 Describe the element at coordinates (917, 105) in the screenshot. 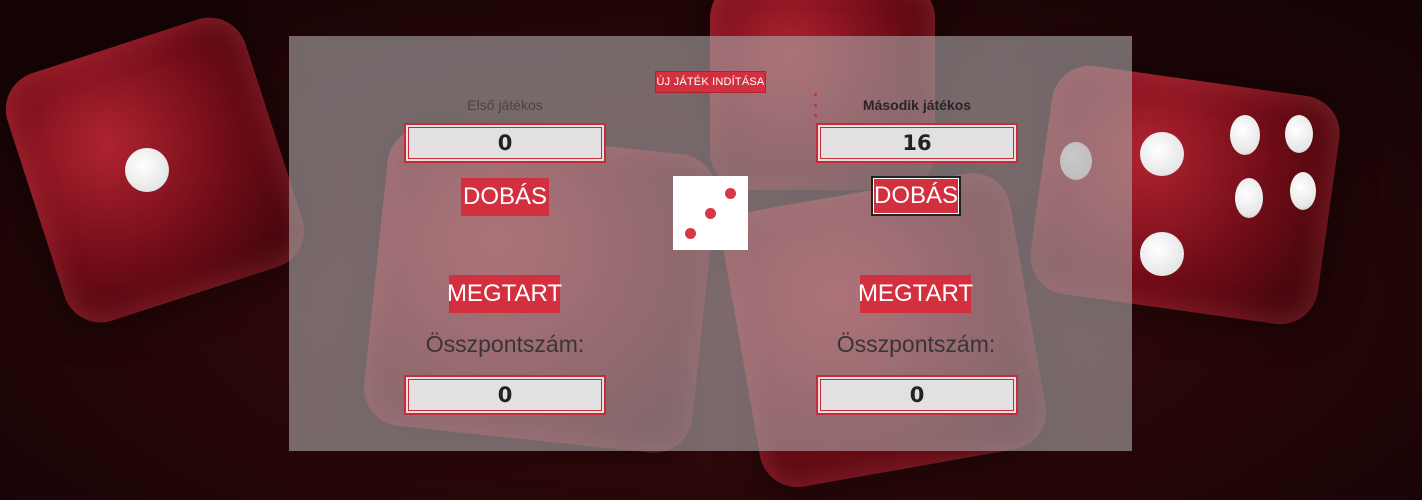

I see `player2-label: Második játékos` at that location.